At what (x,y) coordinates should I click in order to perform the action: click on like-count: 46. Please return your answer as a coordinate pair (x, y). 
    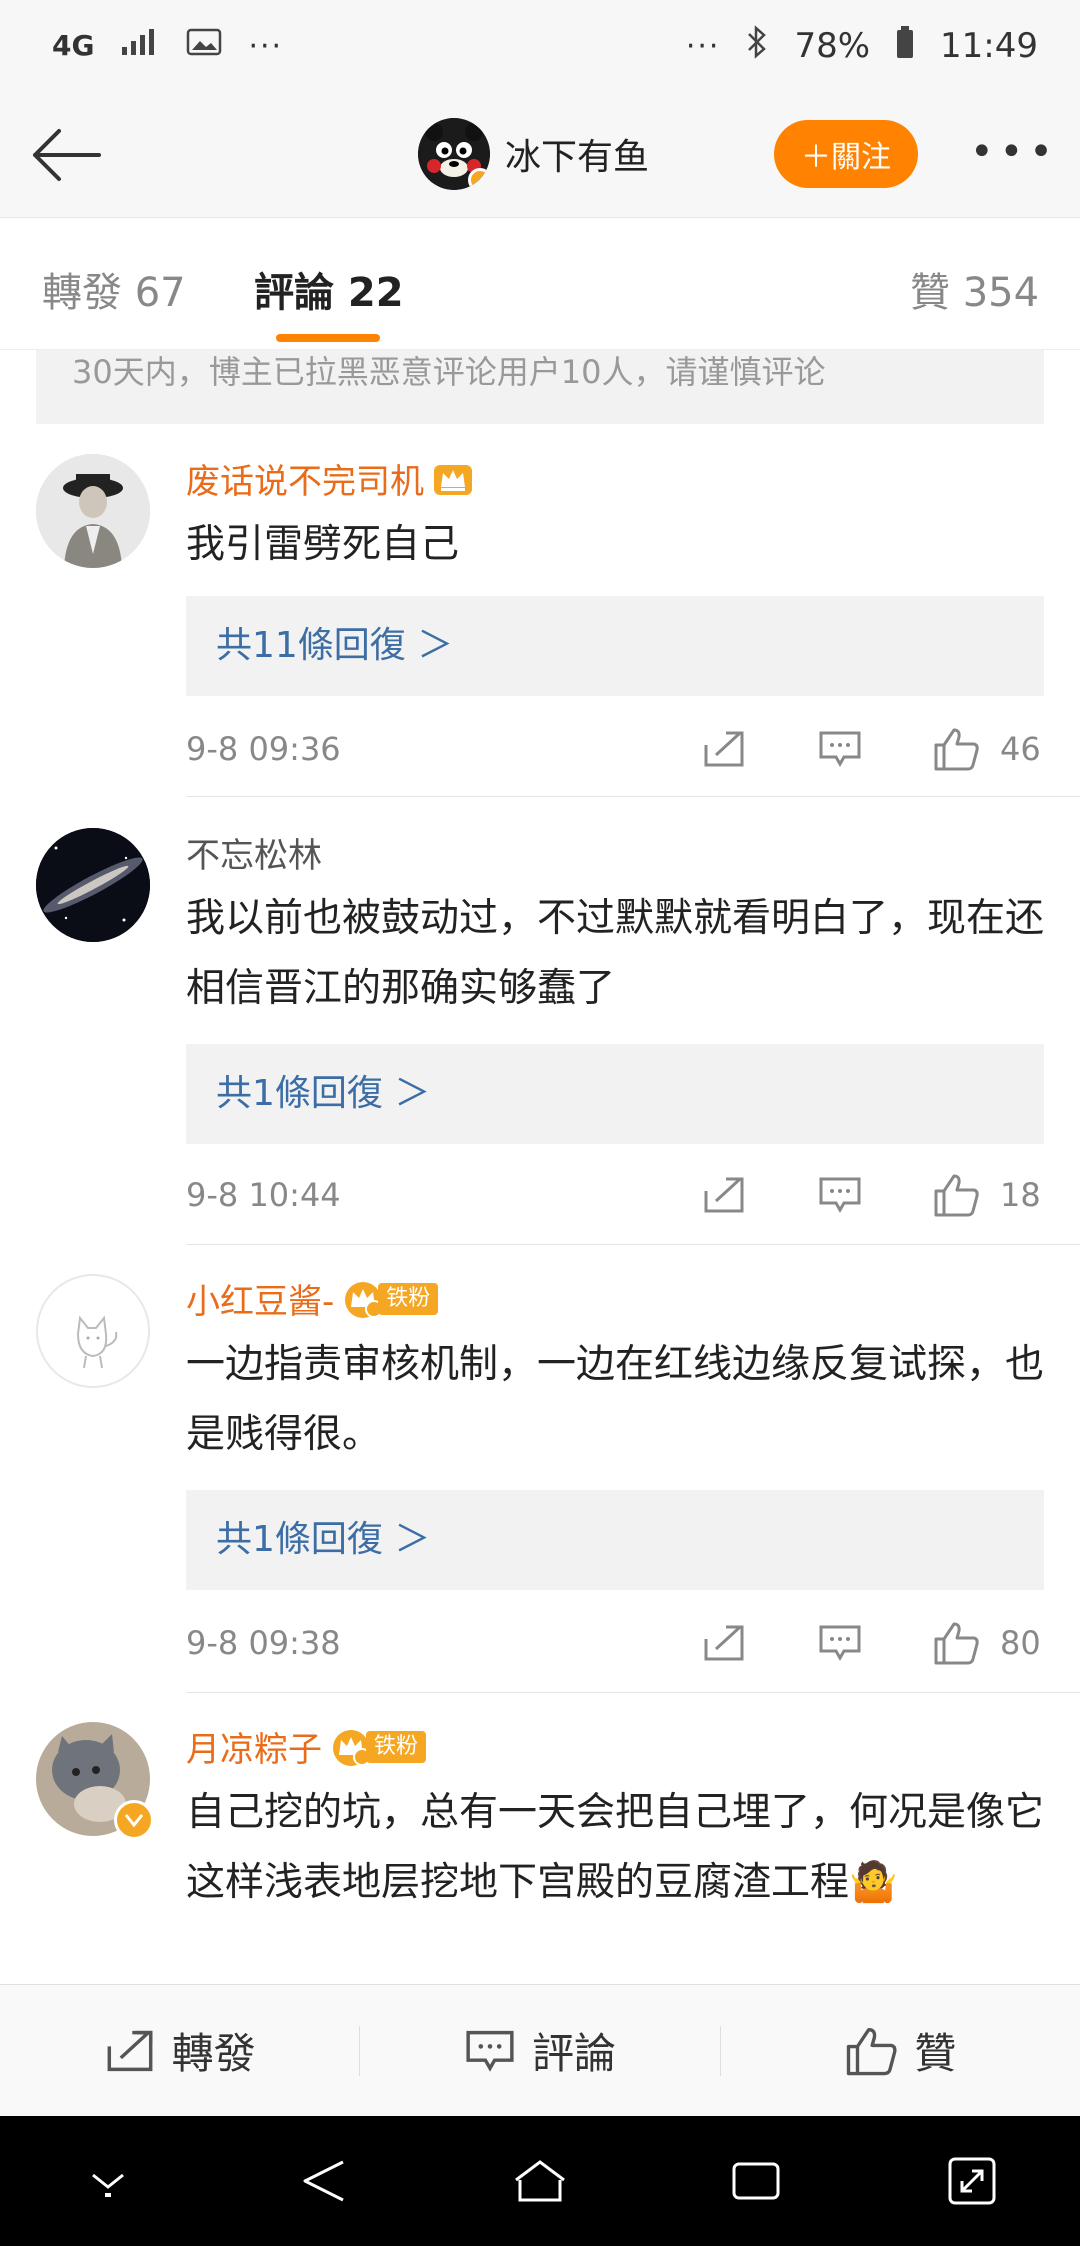
    Looking at the image, I should click on (1020, 749).